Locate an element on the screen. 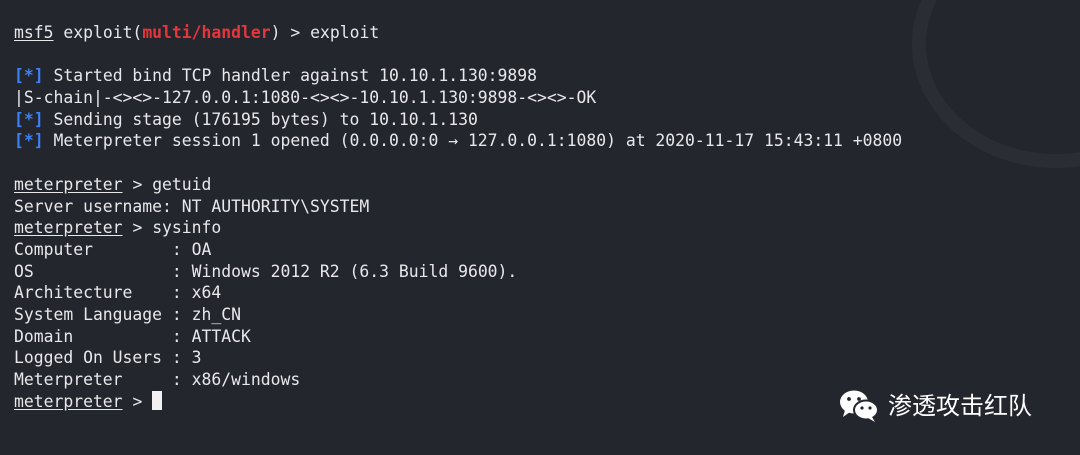 The image size is (1080, 455). sysinfo-value: OA is located at coordinates (201, 249).